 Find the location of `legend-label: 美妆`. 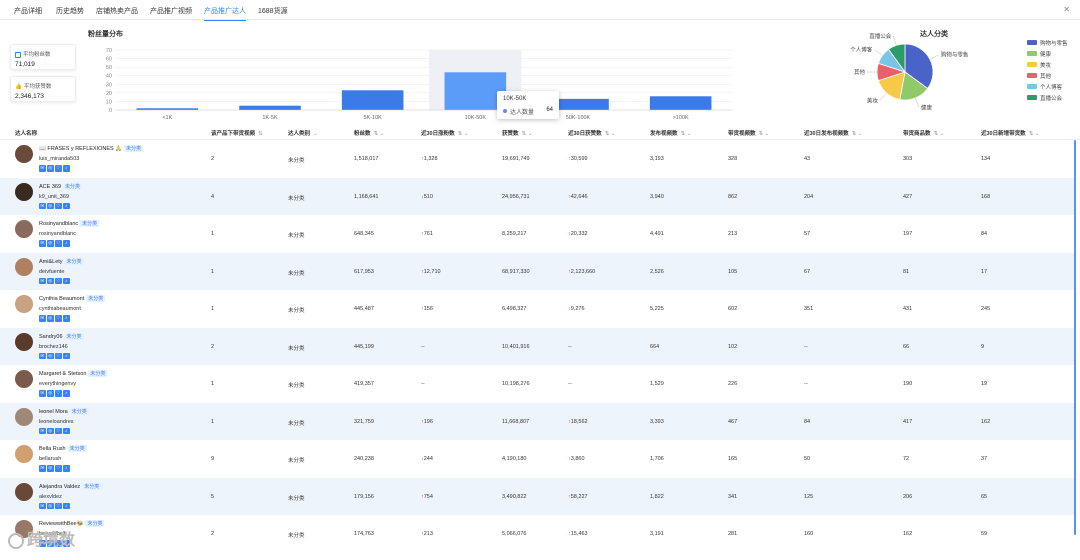

legend-label: 美妆 is located at coordinates (1046, 65).